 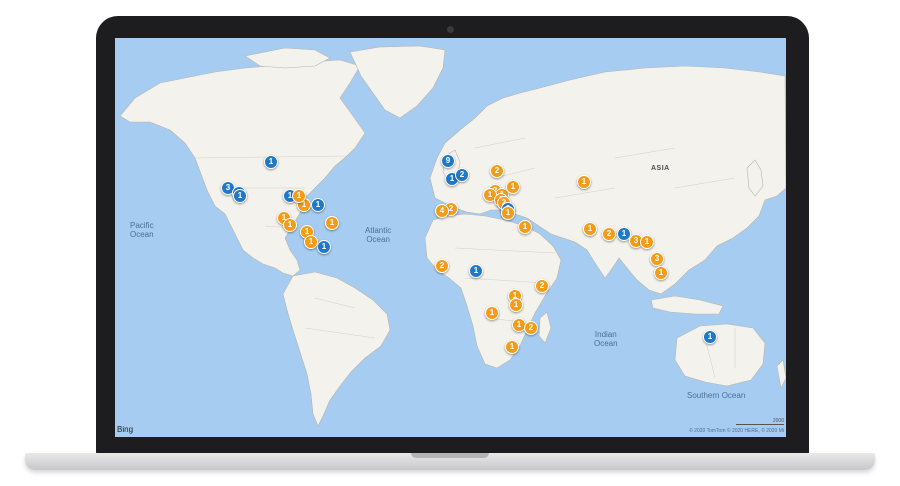 I want to click on map-copyright: © 2020 TomTom © 2020 HERE, © 2020 Mi, so click(x=736, y=431).